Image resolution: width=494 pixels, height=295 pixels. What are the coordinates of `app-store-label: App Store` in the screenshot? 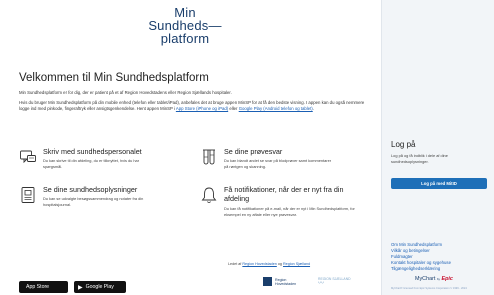 It's located at (38, 287).